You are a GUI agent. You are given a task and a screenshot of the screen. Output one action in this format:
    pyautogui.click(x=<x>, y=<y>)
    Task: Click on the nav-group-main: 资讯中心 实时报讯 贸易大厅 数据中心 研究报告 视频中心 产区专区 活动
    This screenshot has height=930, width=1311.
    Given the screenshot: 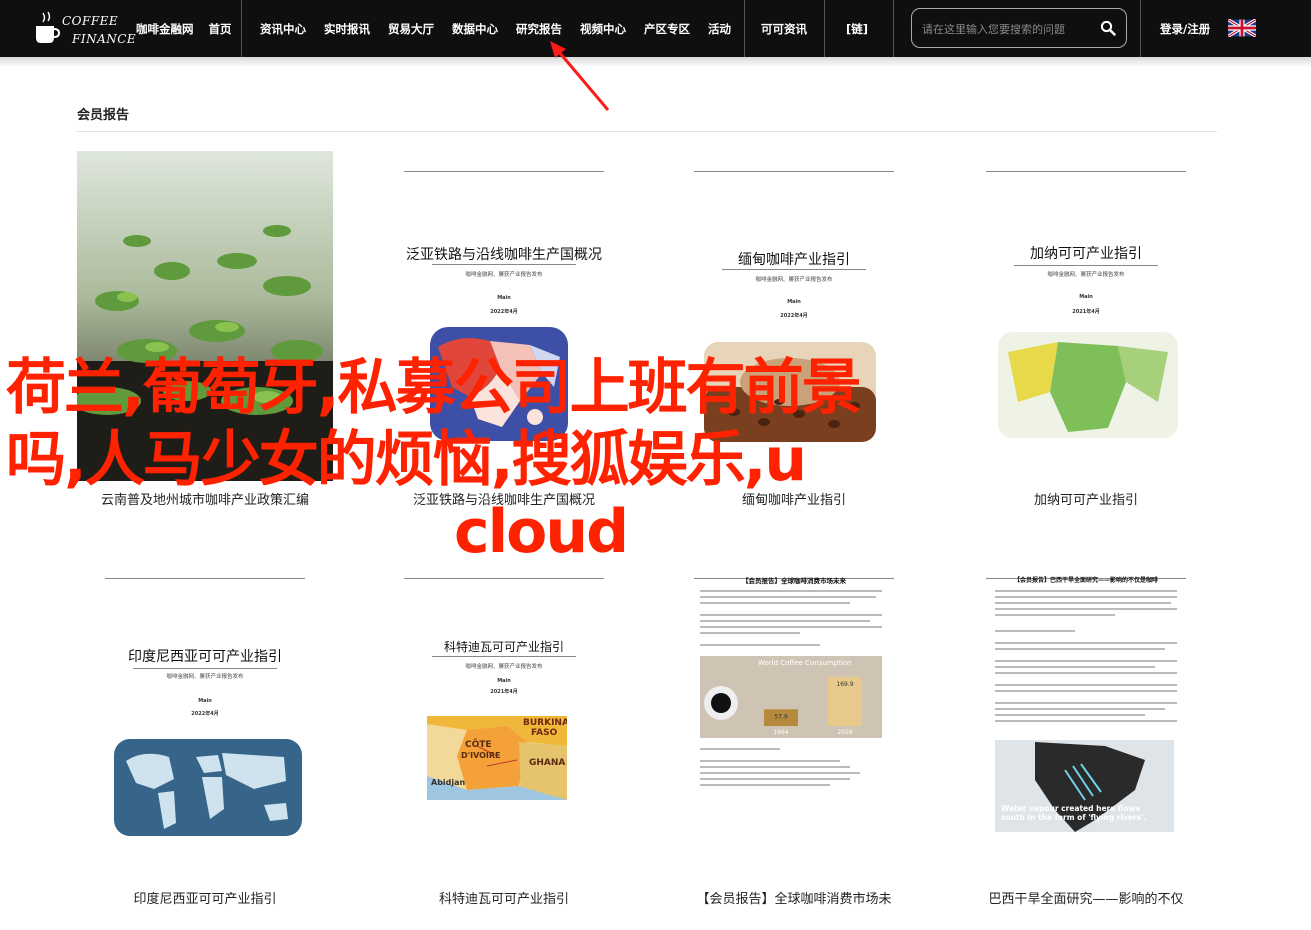 What is the action you would take?
    pyautogui.click(x=495, y=28)
    